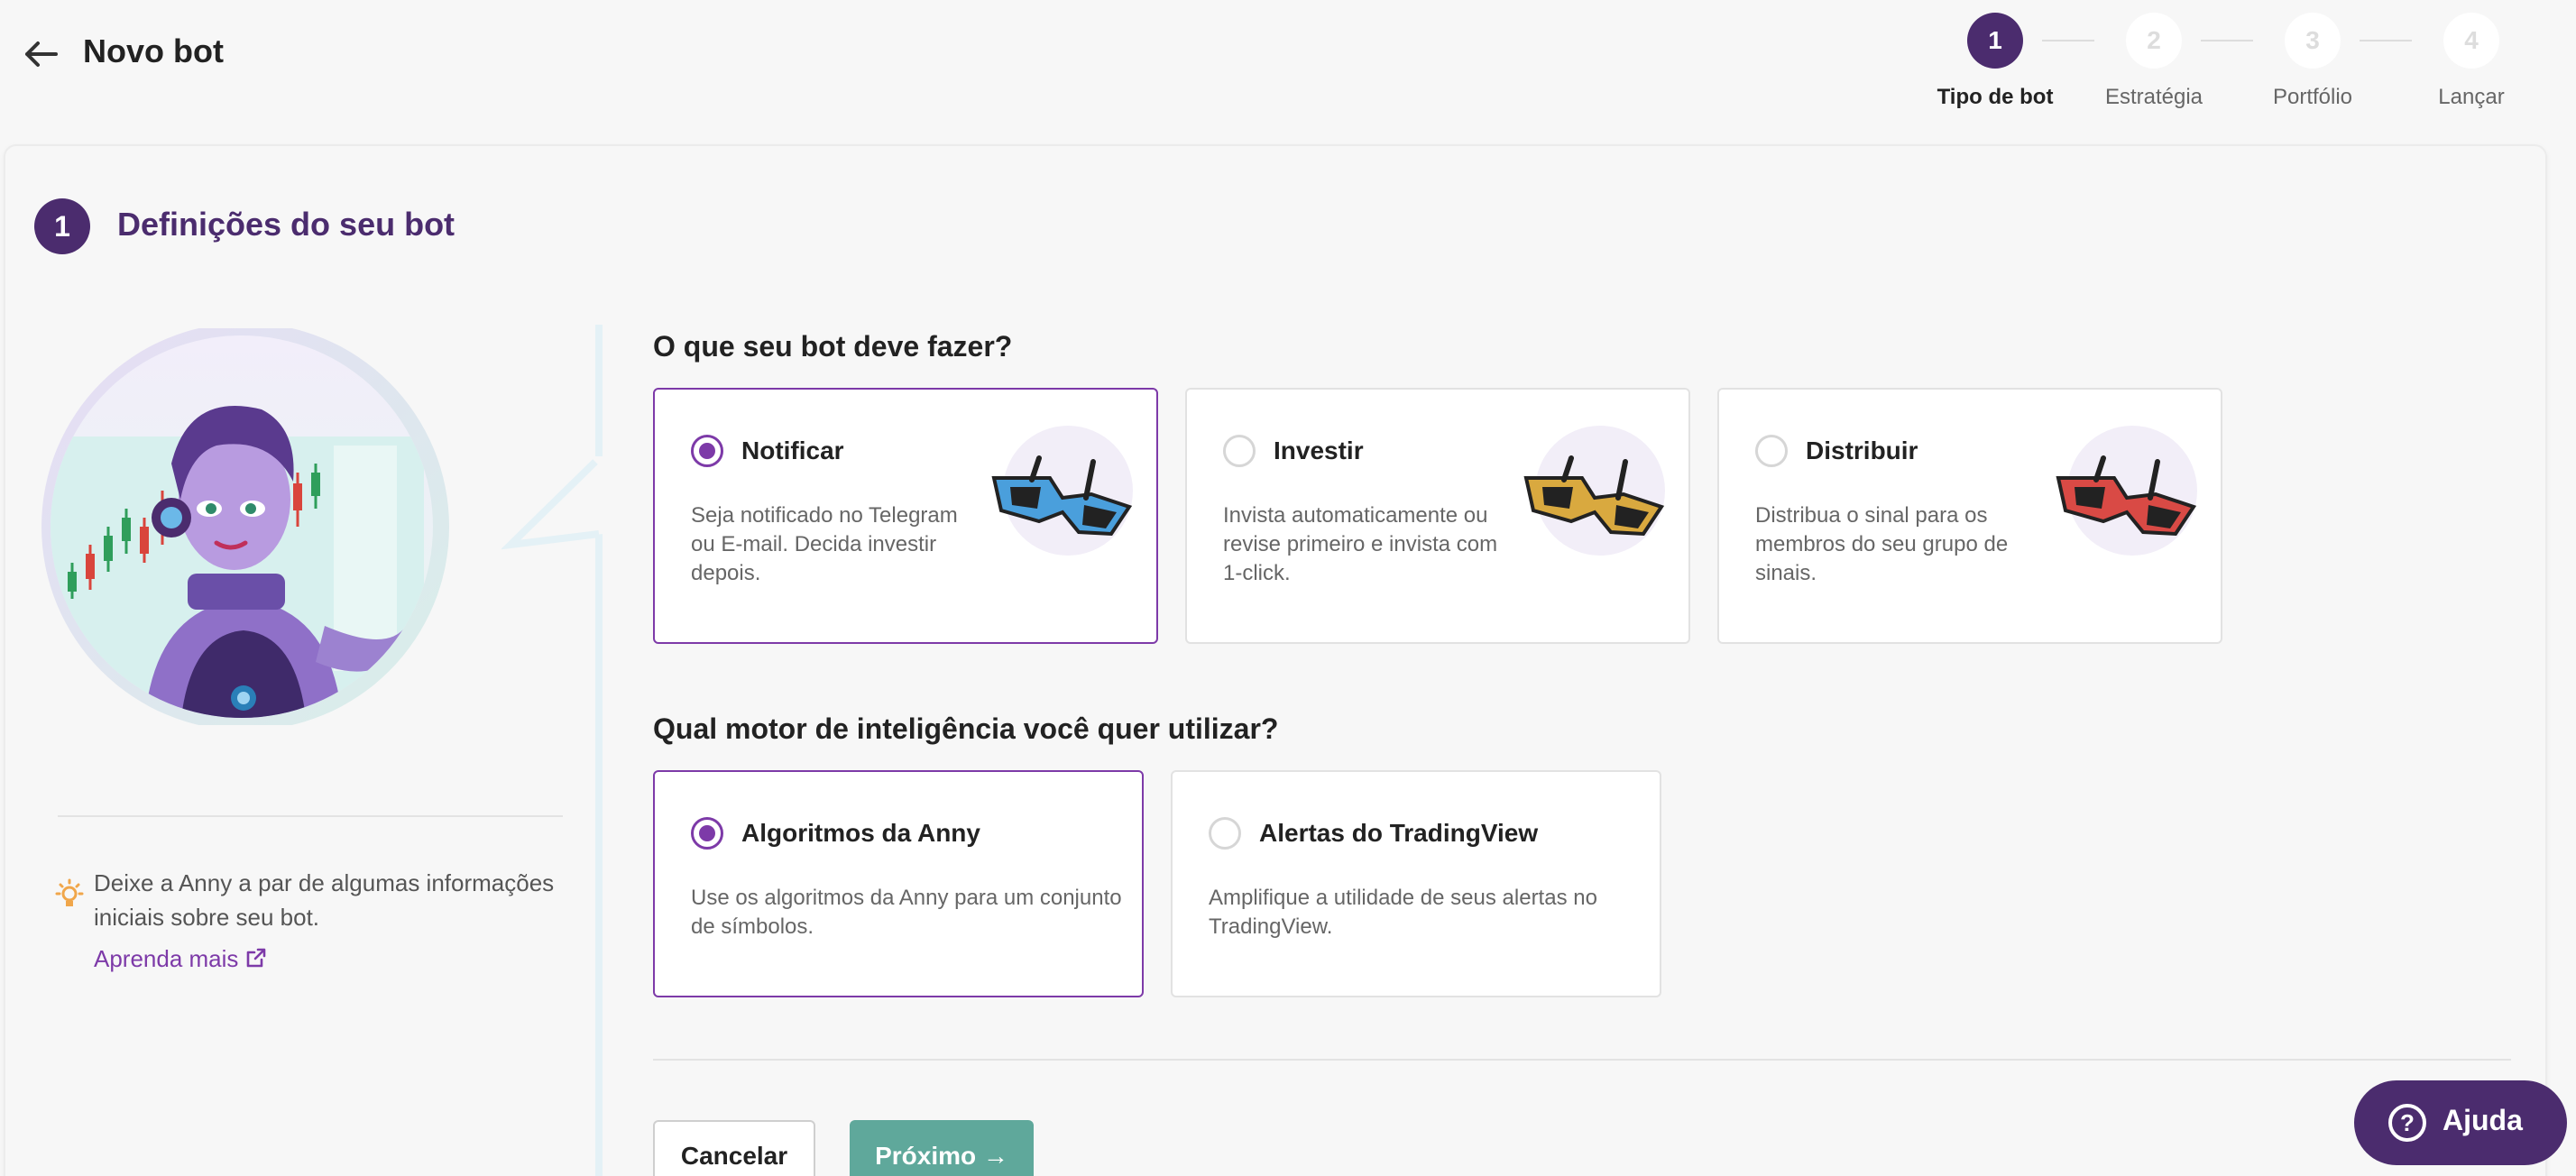 Image resolution: width=2576 pixels, height=1176 pixels. I want to click on blue-glasses-icon, so click(1061, 494).